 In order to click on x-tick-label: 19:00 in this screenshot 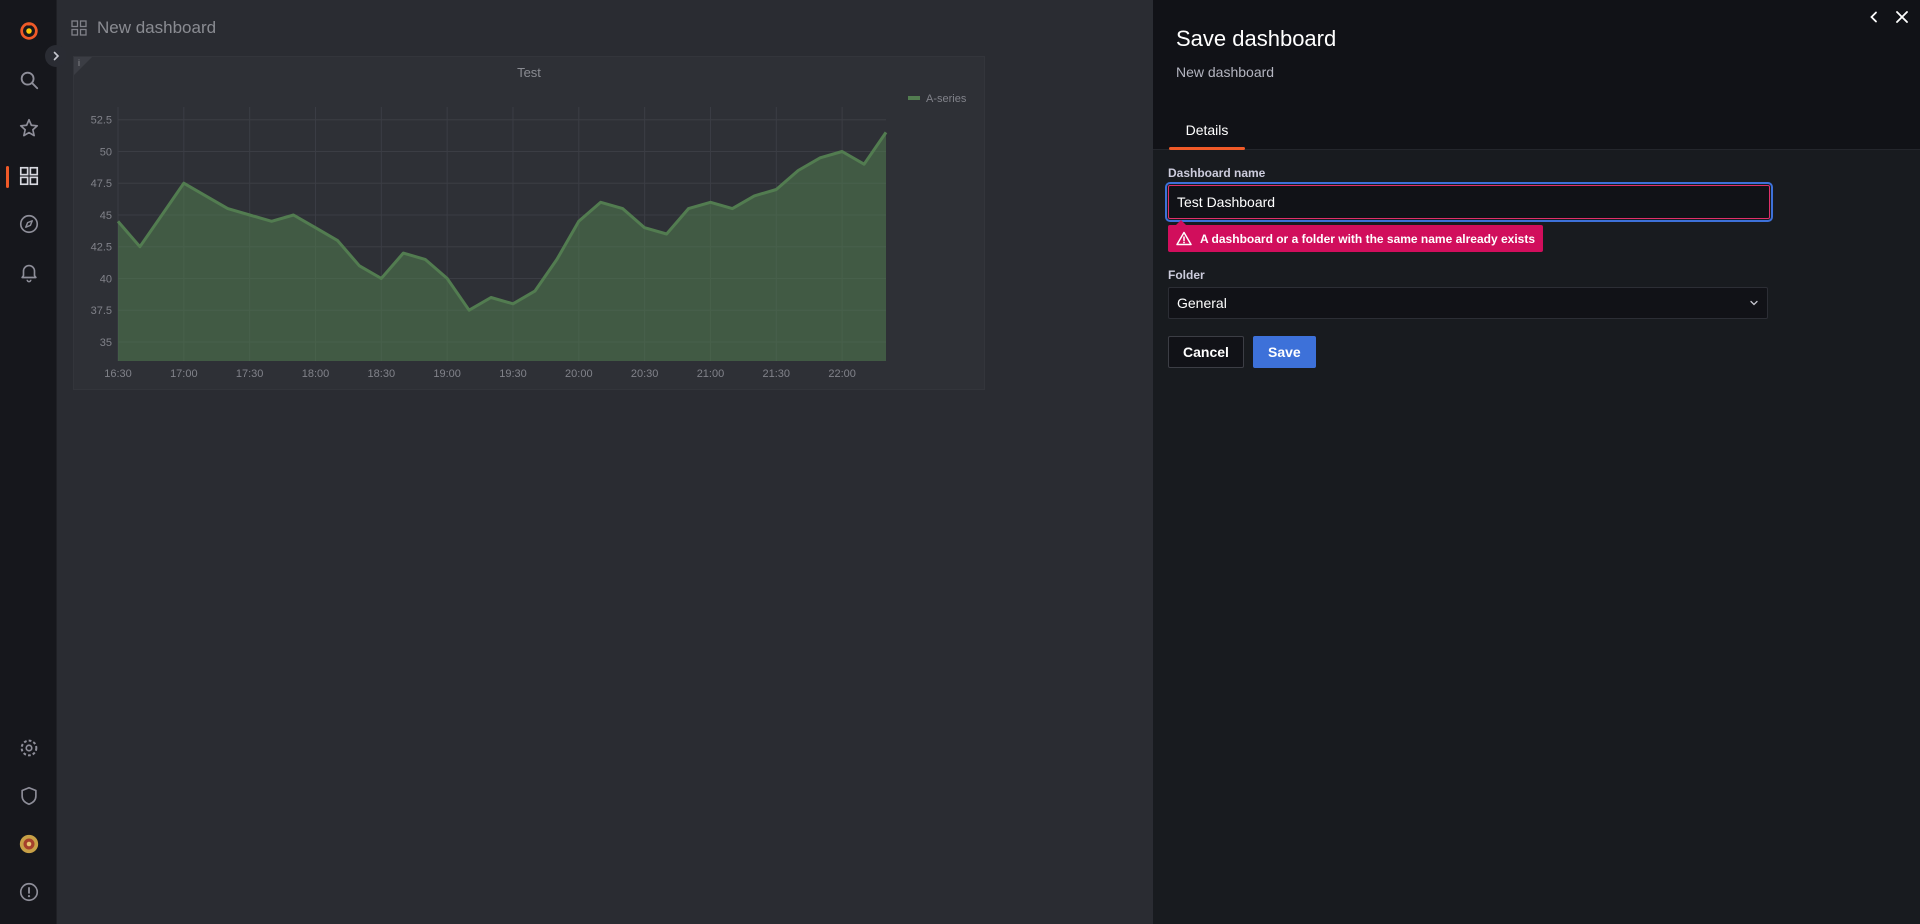, I will do `click(447, 374)`.